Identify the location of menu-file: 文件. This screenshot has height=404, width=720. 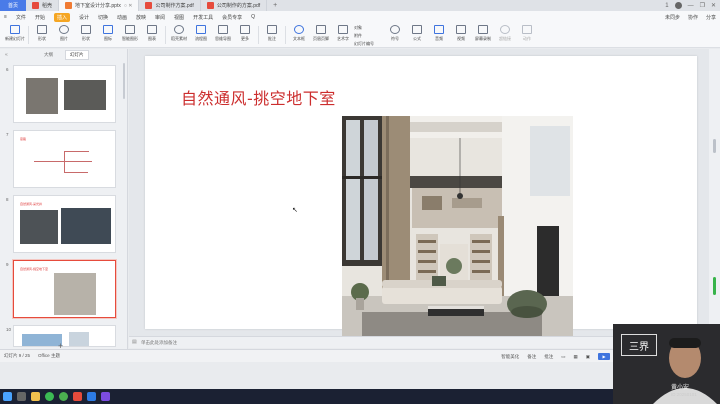
(21, 17).